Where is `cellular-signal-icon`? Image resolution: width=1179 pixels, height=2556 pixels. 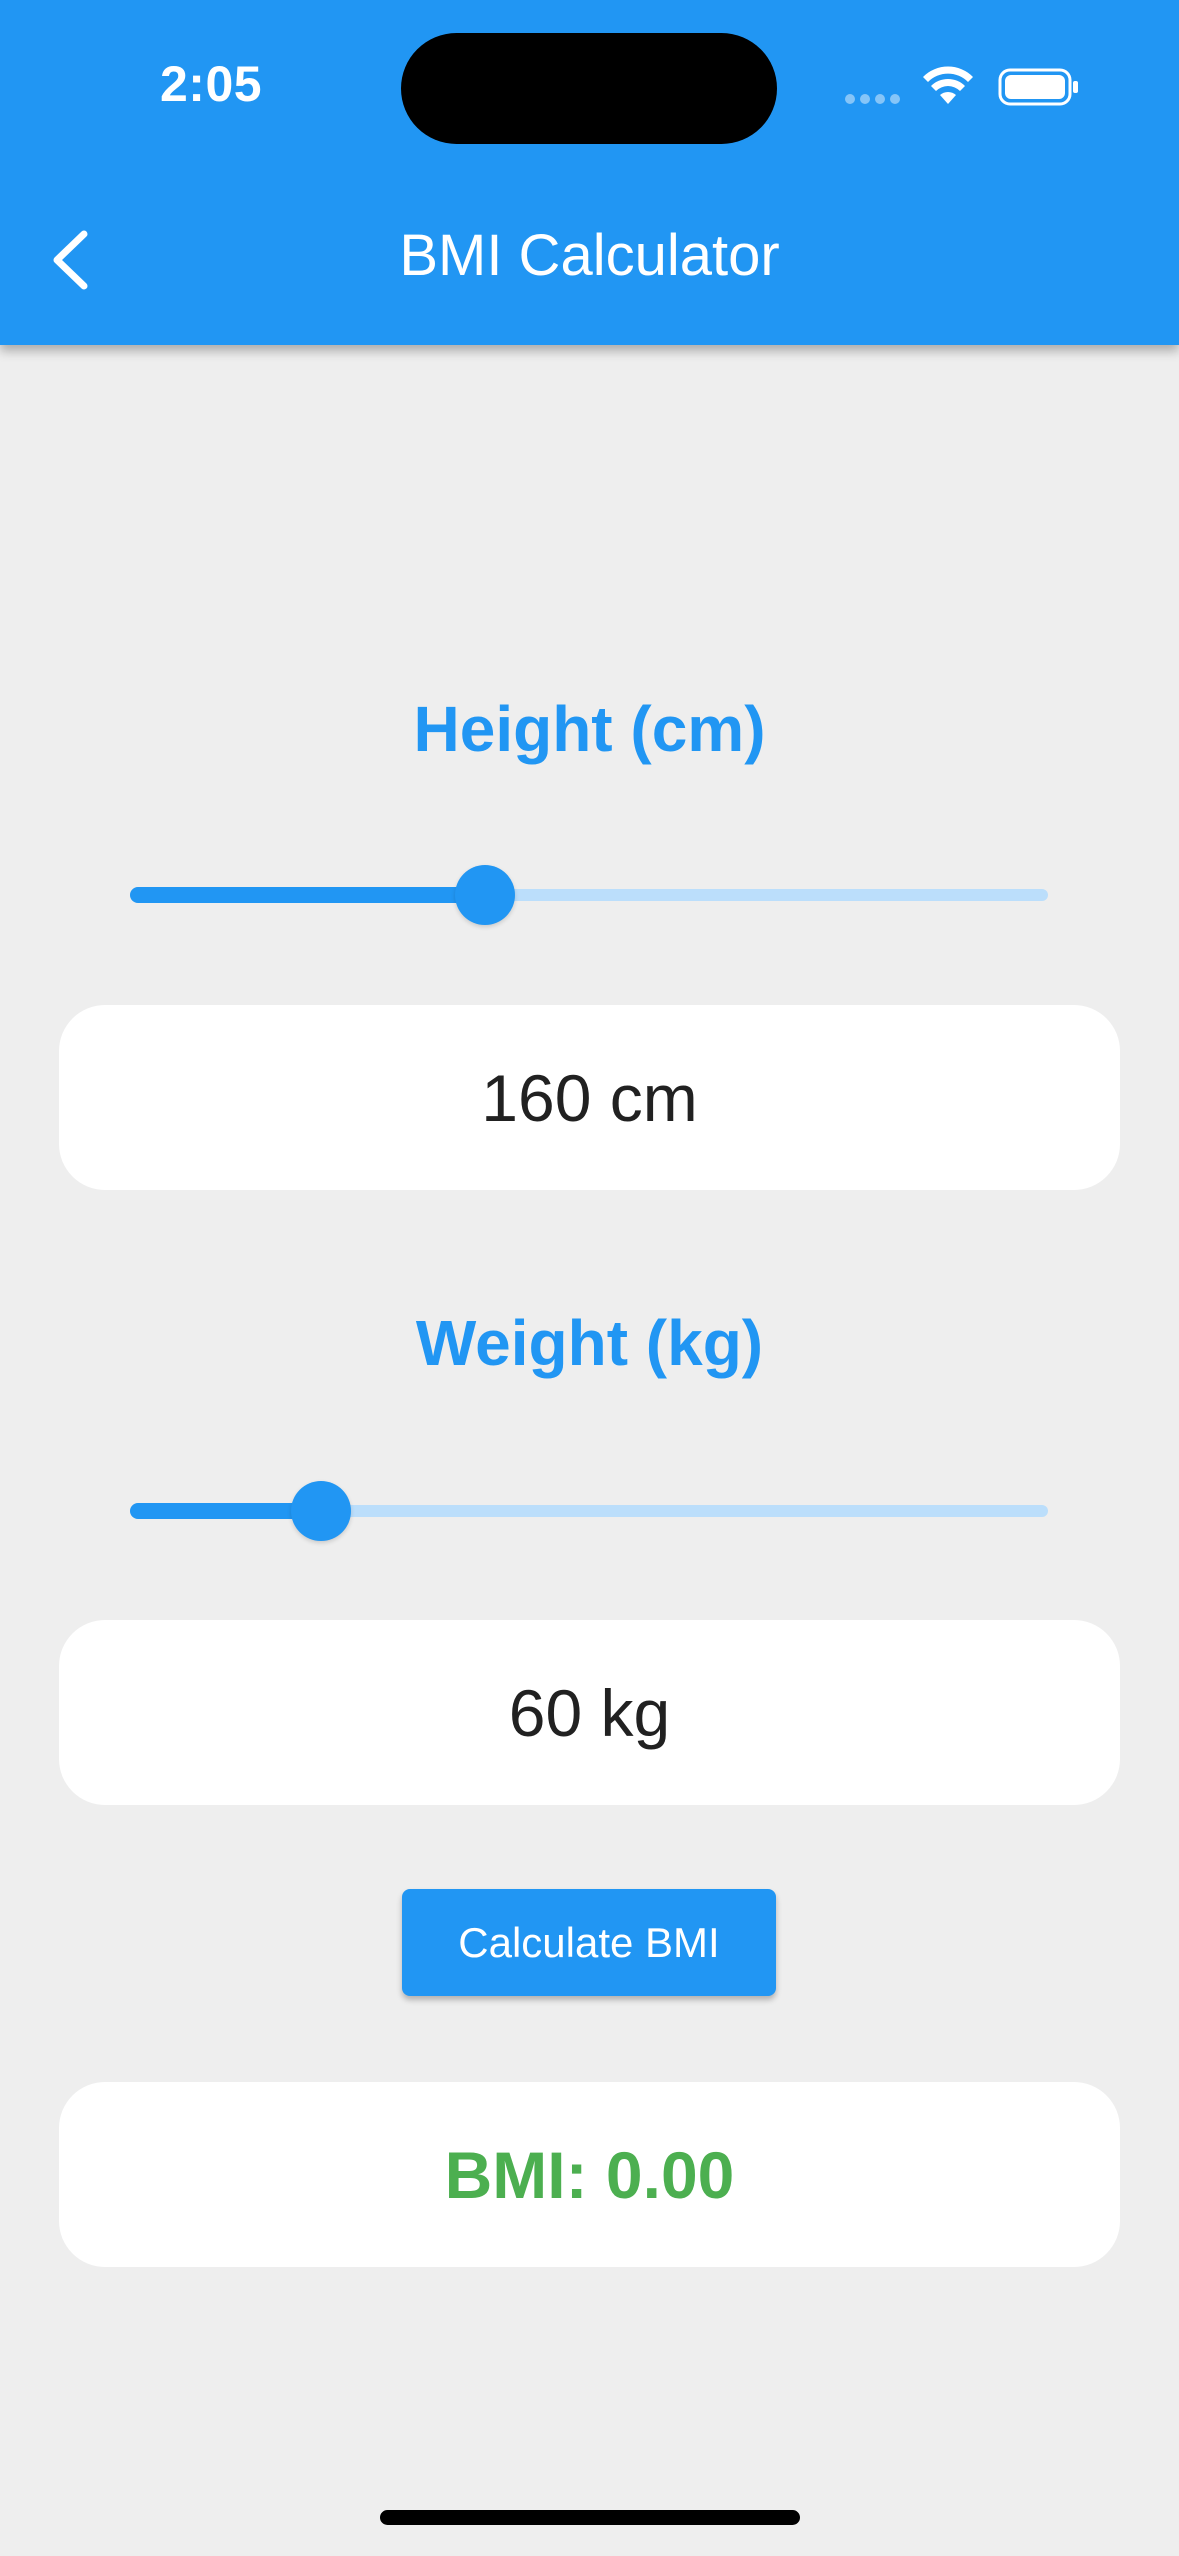 cellular-signal-icon is located at coordinates (872, 99).